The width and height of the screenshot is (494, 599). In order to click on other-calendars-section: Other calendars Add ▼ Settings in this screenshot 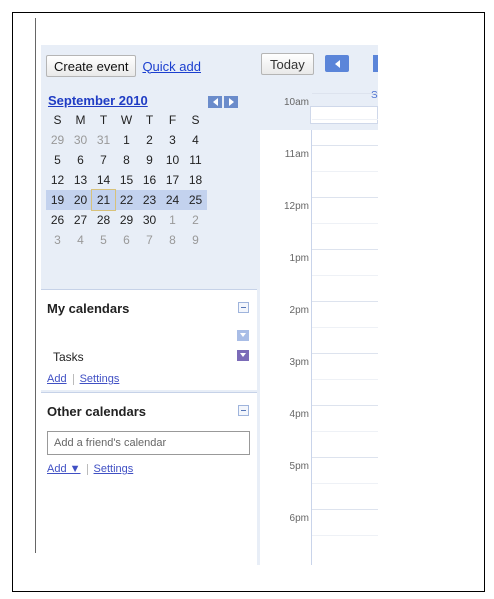, I will do `click(149, 479)`.